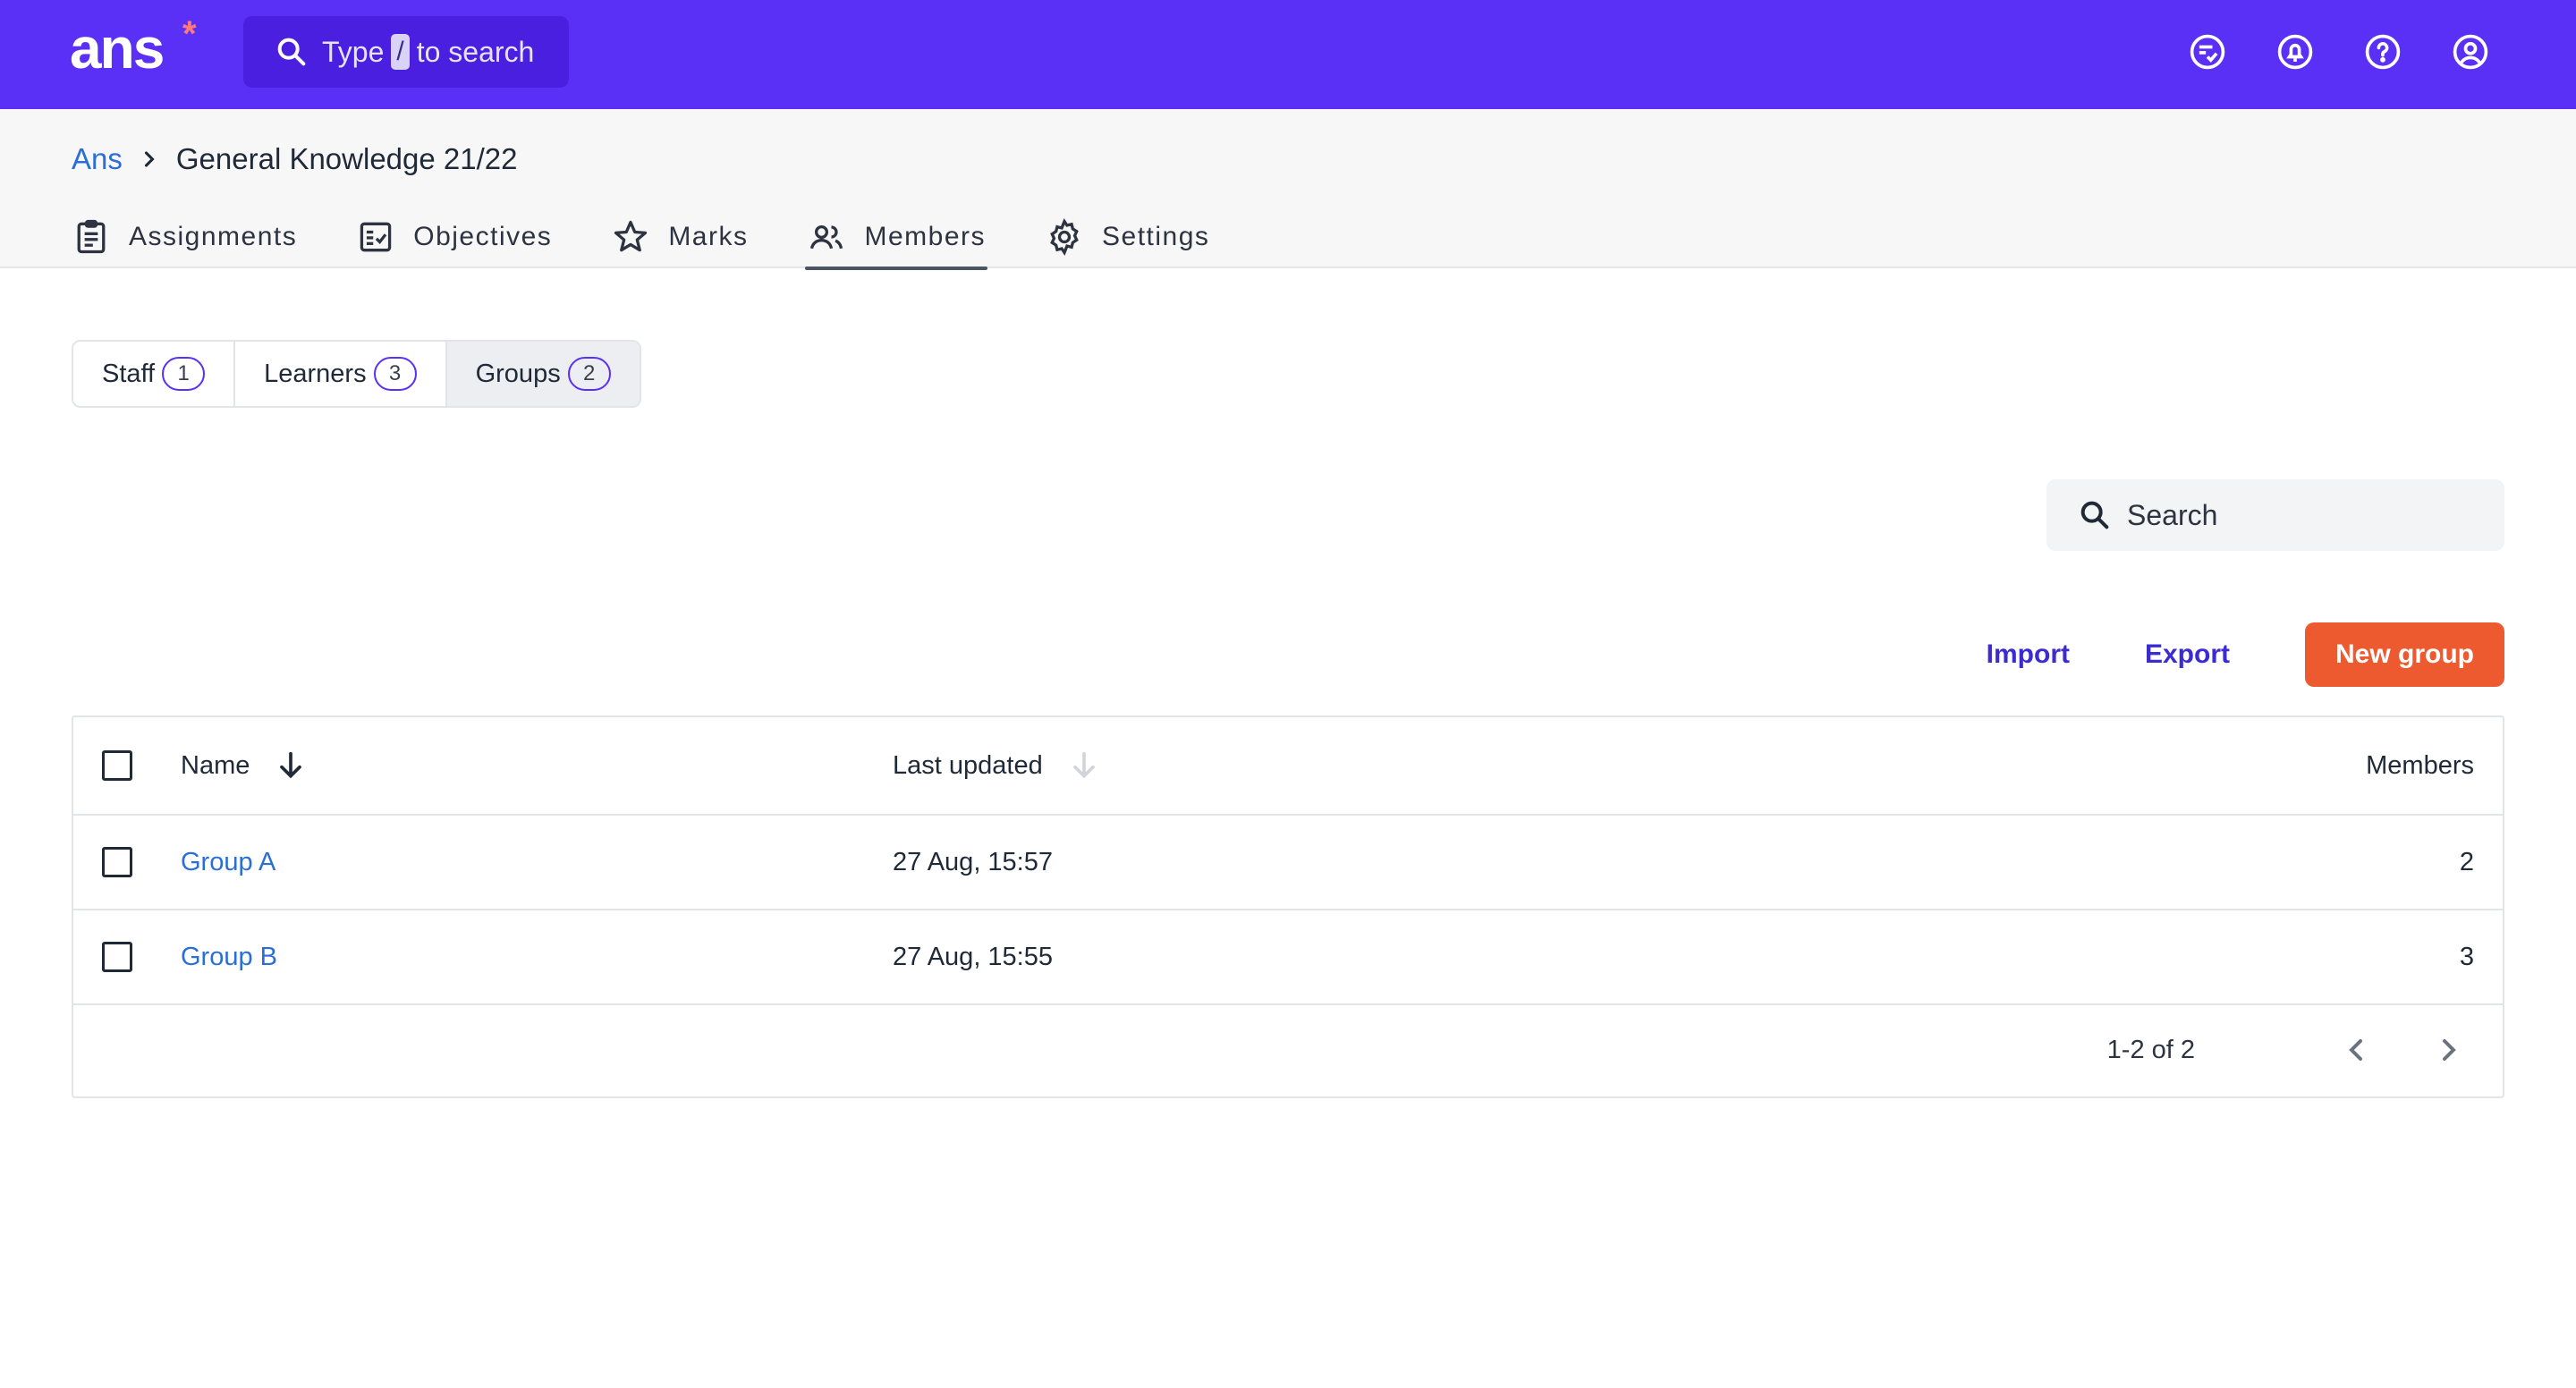 The image size is (2576, 1388). What do you see at coordinates (2382, 52) in the screenshot?
I see `help-icon` at bounding box center [2382, 52].